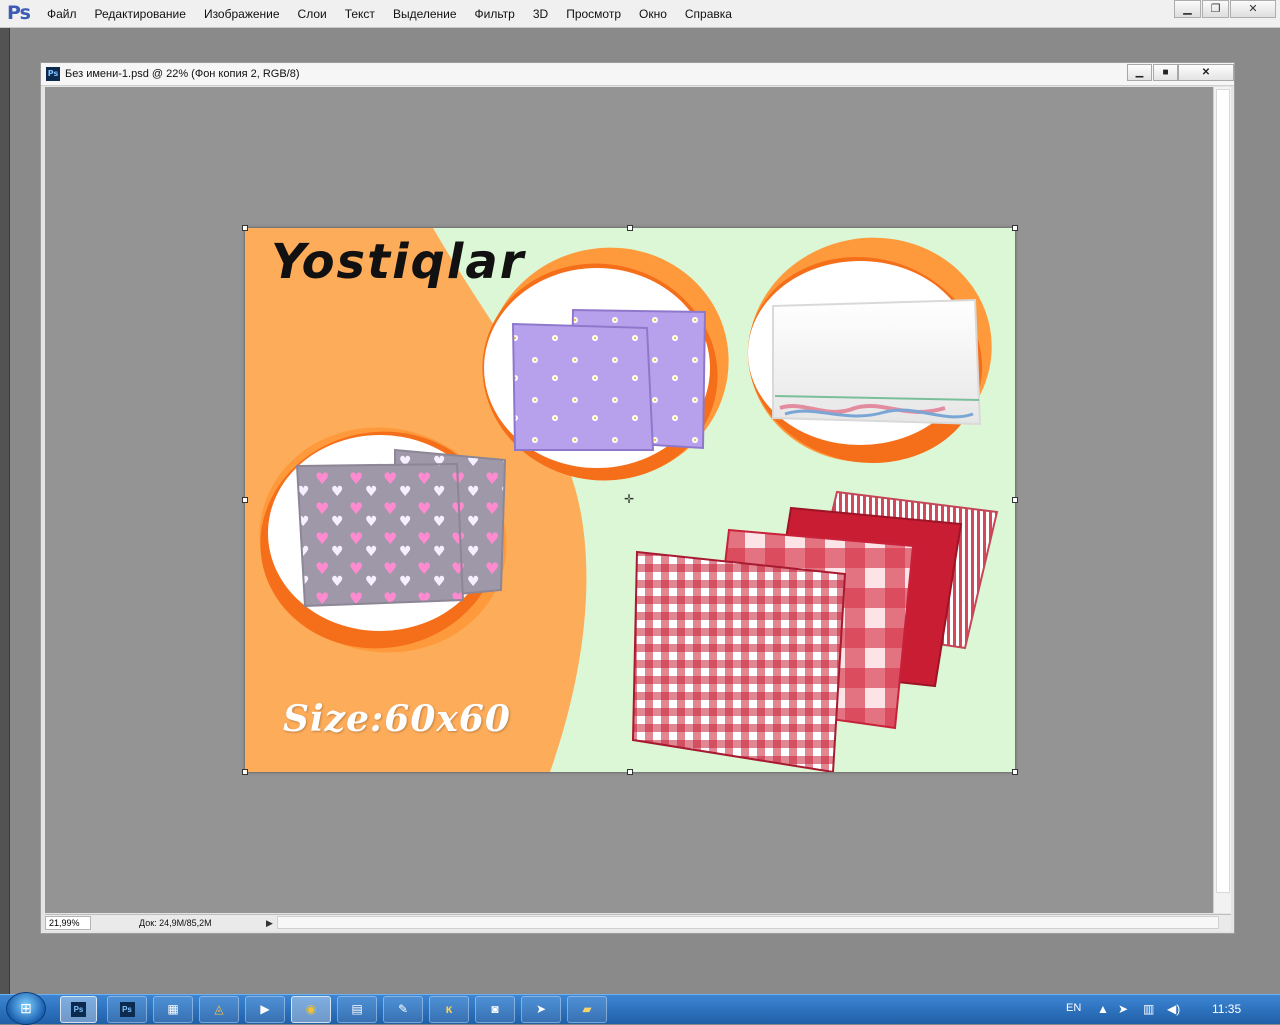 This screenshot has height=1025, width=1280. I want to click on vertical-scroll-thumb, so click(1223, 491).